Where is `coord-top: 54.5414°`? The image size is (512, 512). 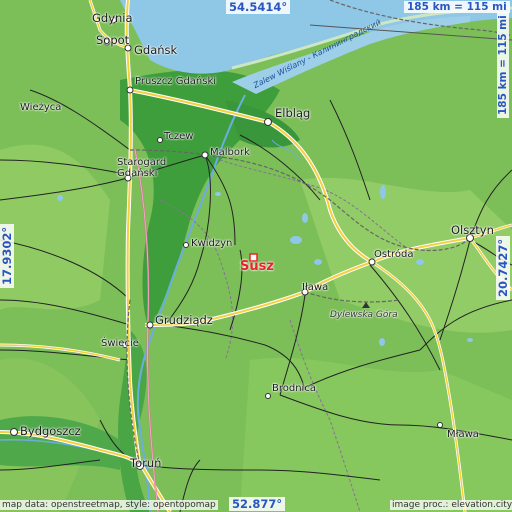
coord-top: 54.5414° is located at coordinates (258, 7).